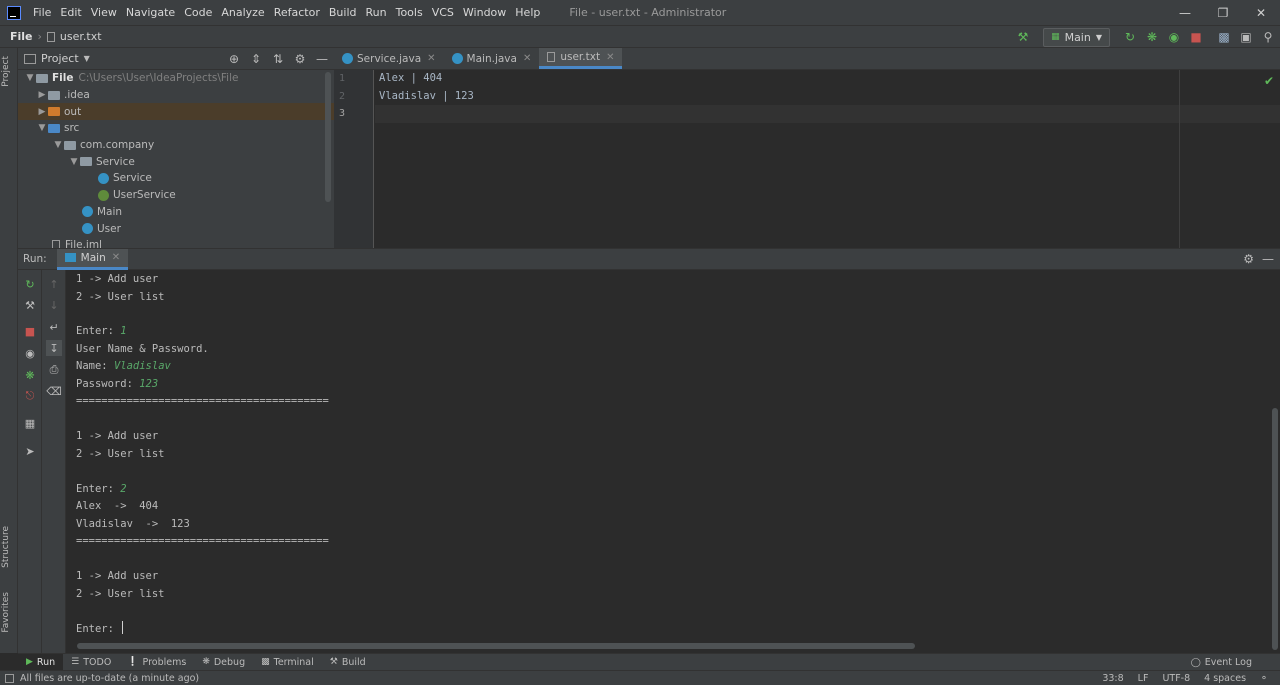 This screenshot has height=685, width=1280. What do you see at coordinates (30, 423) in the screenshot?
I see `layout-icon: ▦` at bounding box center [30, 423].